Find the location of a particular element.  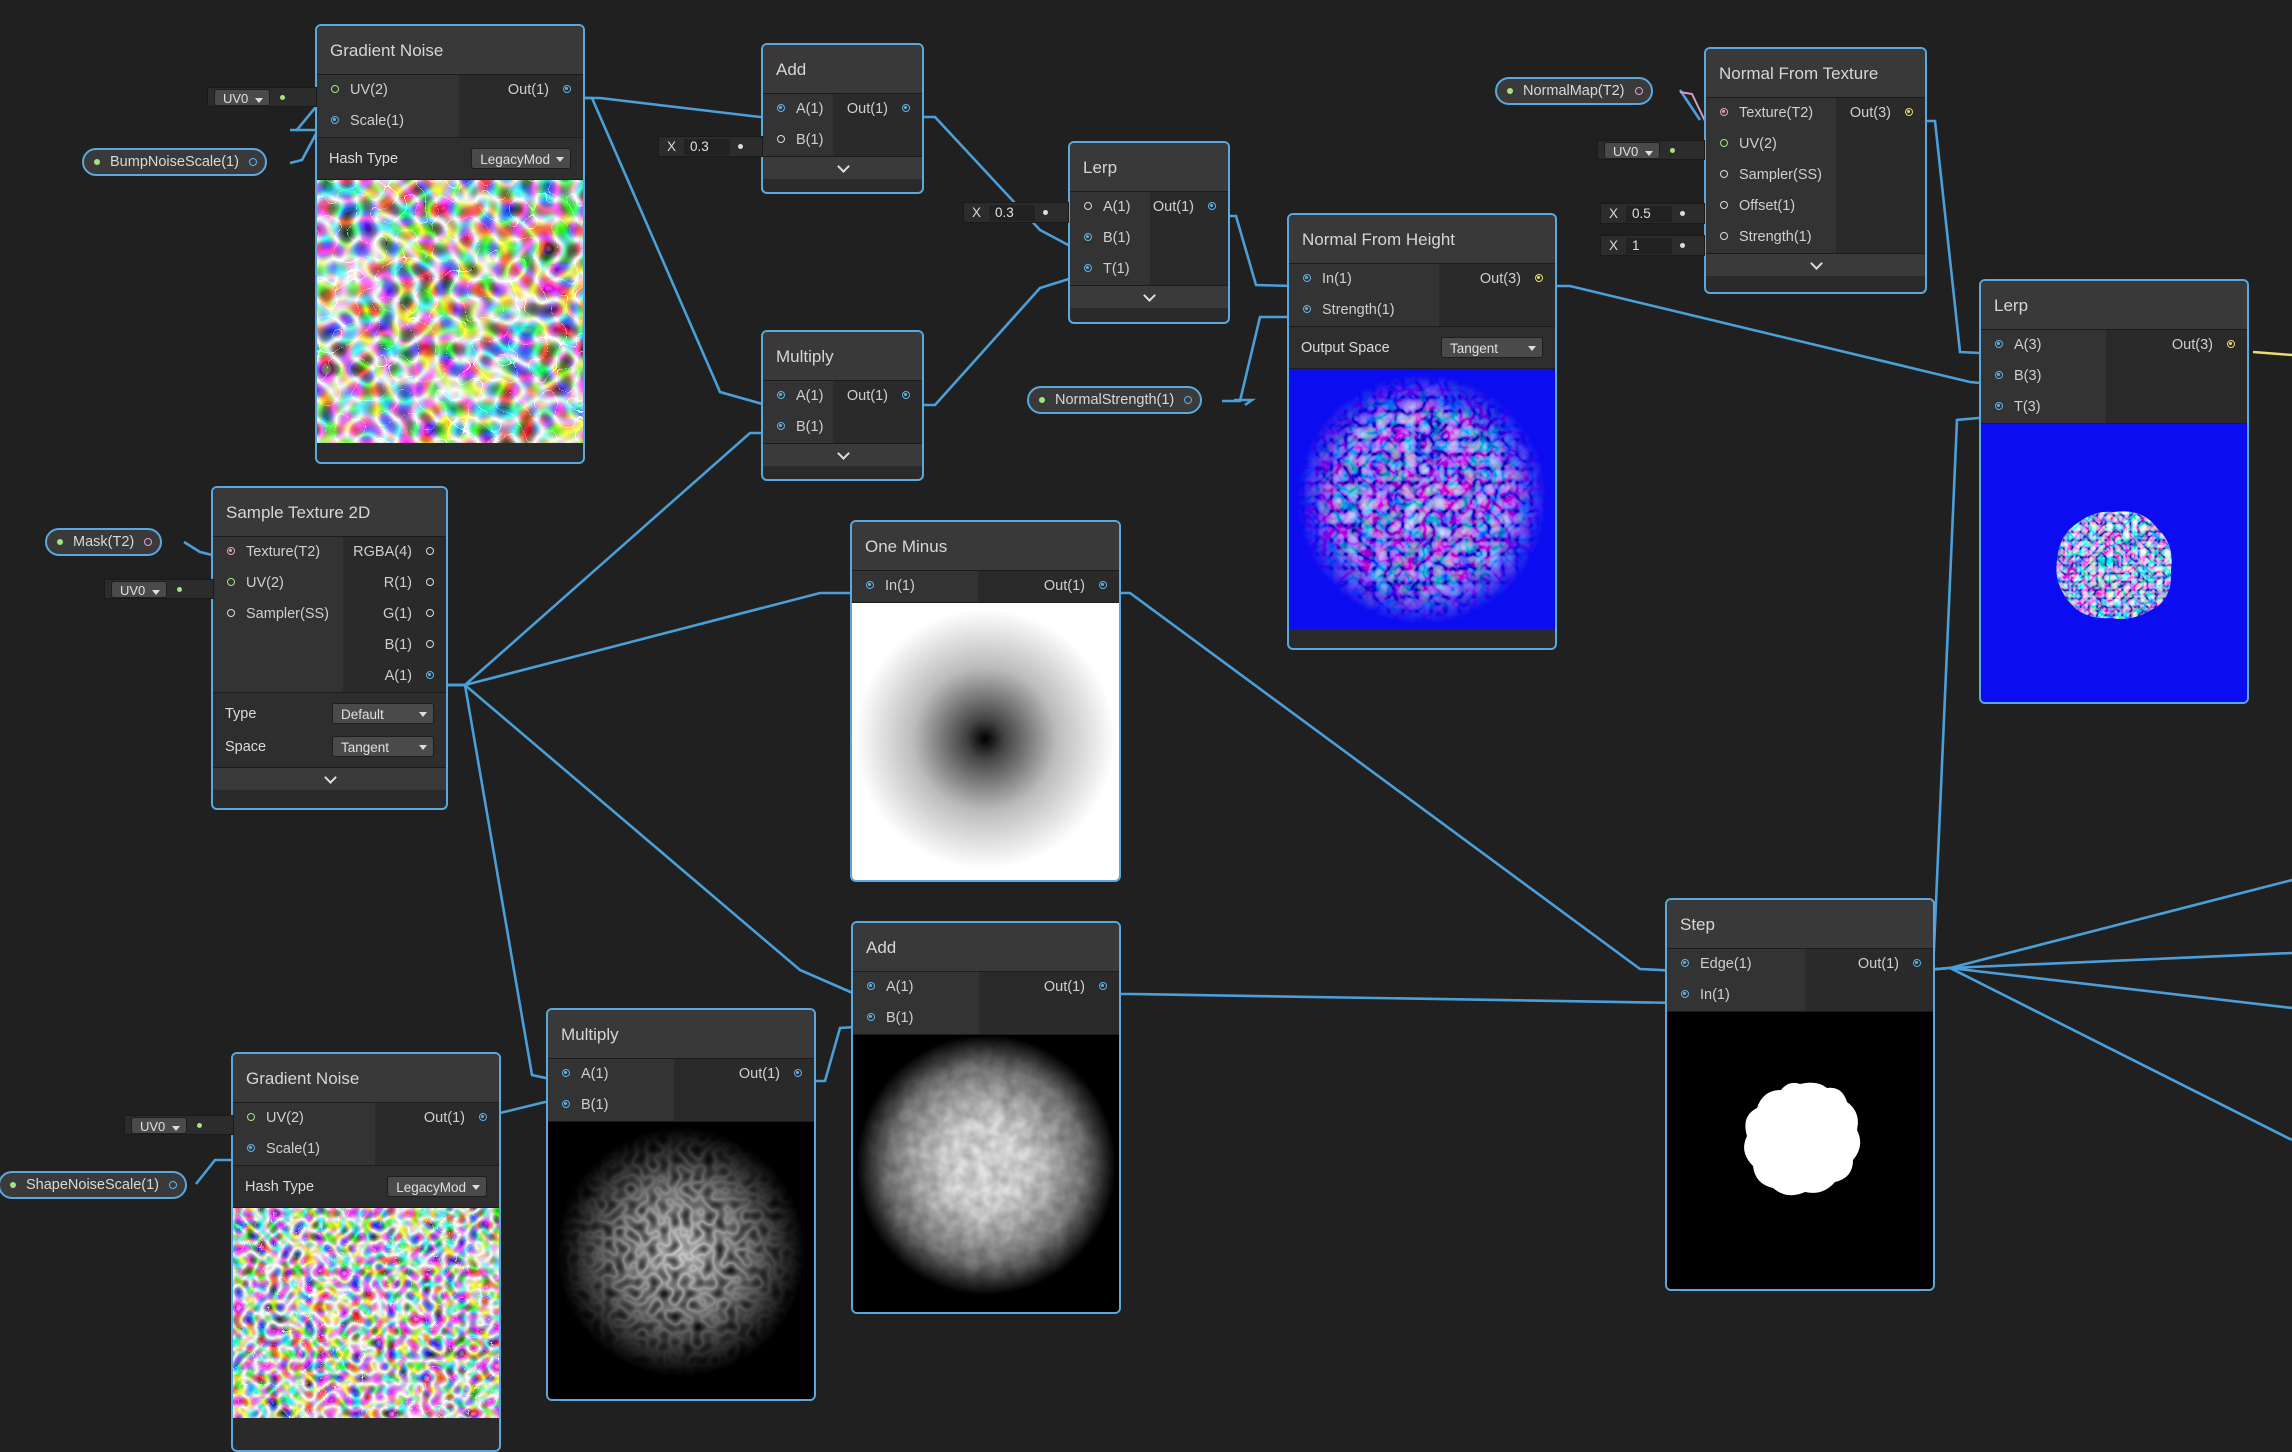

port-texture: Texture(T2) is located at coordinates (1771, 113).